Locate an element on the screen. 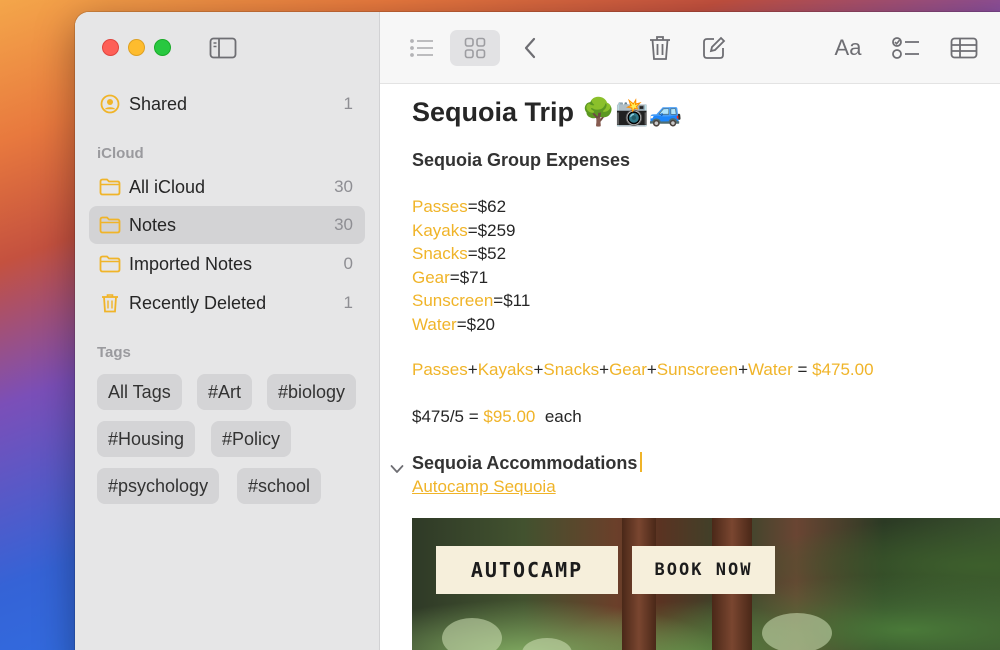 The width and height of the screenshot is (1000, 650). text-cursor is located at coordinates (641, 462).